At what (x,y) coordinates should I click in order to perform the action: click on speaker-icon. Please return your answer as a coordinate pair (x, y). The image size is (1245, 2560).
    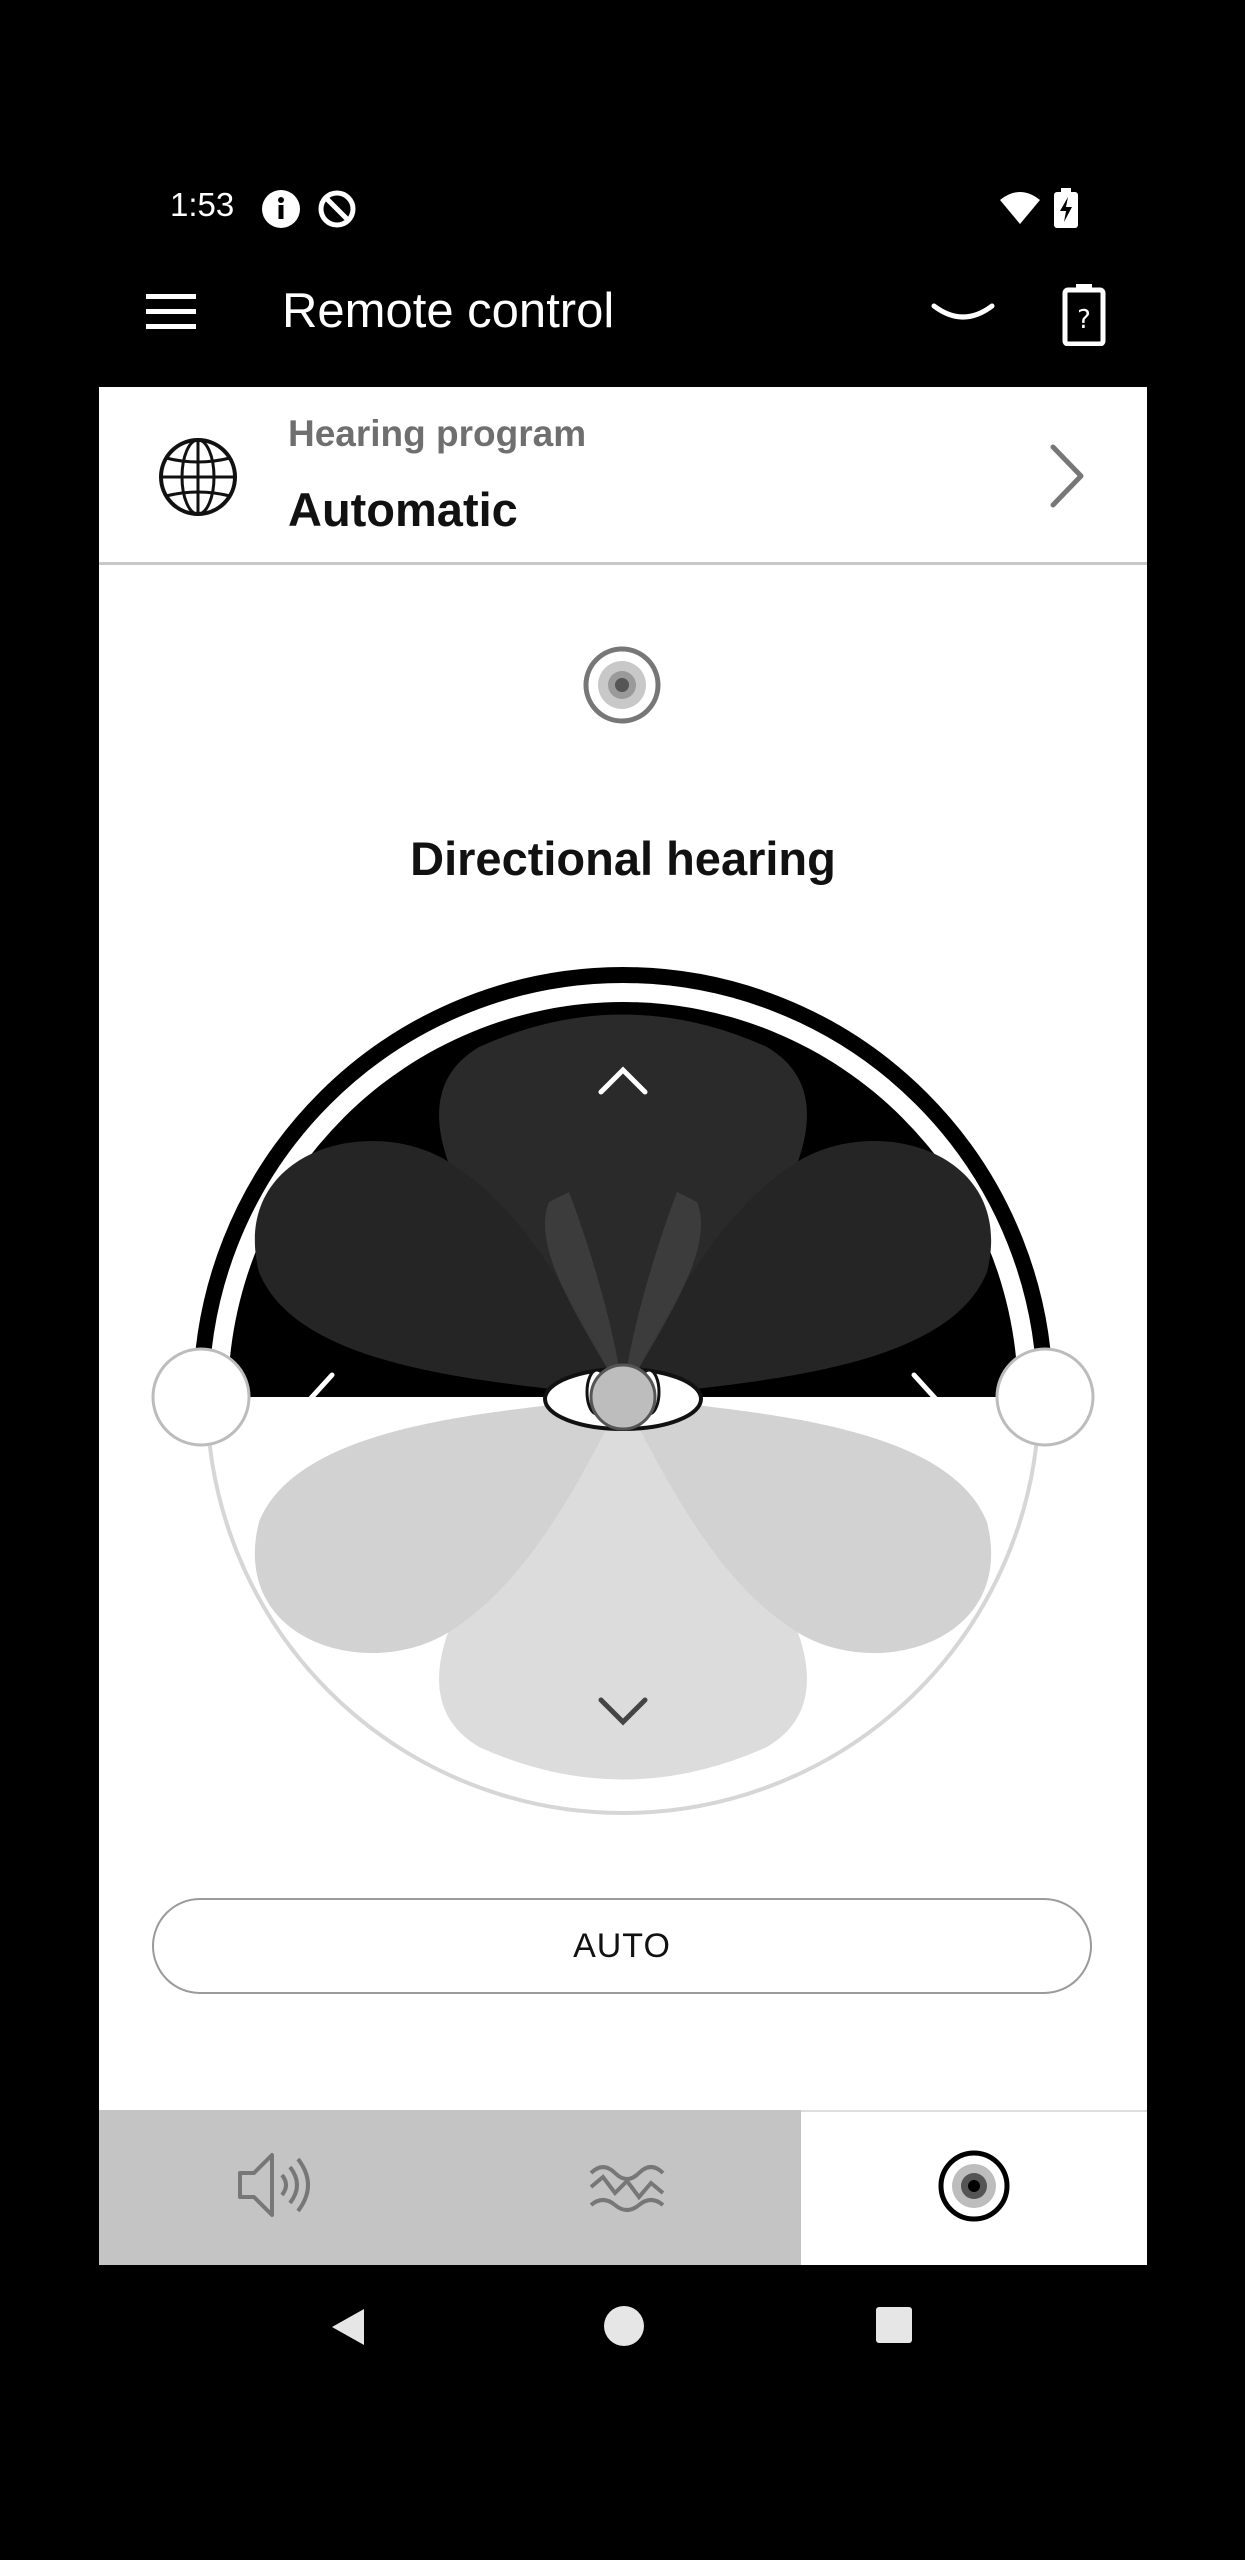
    Looking at the image, I should click on (275, 2187).